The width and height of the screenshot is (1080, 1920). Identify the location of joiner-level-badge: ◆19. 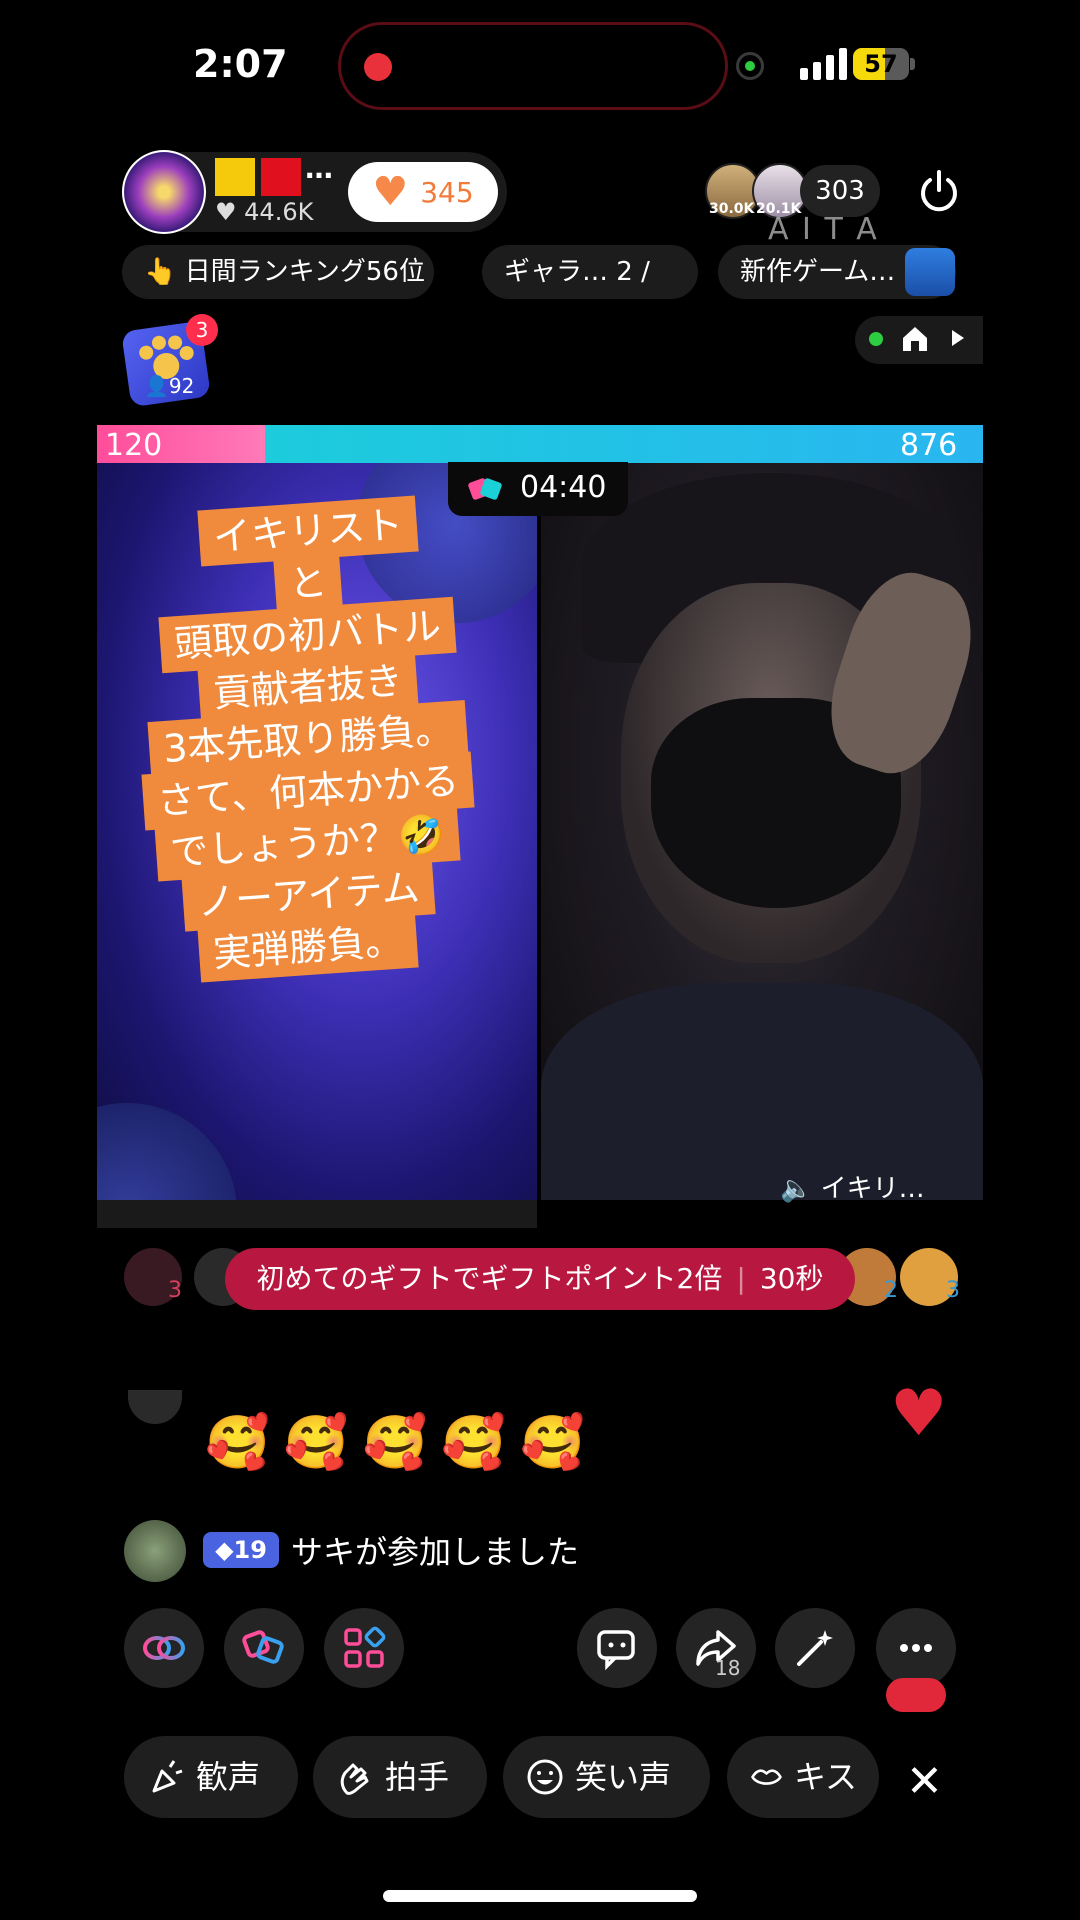
(241, 1550).